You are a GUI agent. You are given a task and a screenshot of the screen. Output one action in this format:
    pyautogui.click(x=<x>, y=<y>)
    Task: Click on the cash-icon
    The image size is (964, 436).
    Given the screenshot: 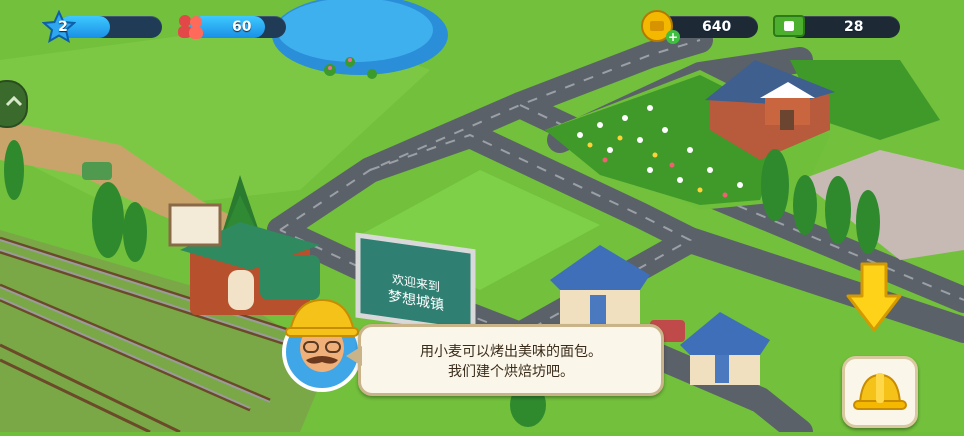 What is the action you would take?
    pyautogui.click(x=789, y=26)
    